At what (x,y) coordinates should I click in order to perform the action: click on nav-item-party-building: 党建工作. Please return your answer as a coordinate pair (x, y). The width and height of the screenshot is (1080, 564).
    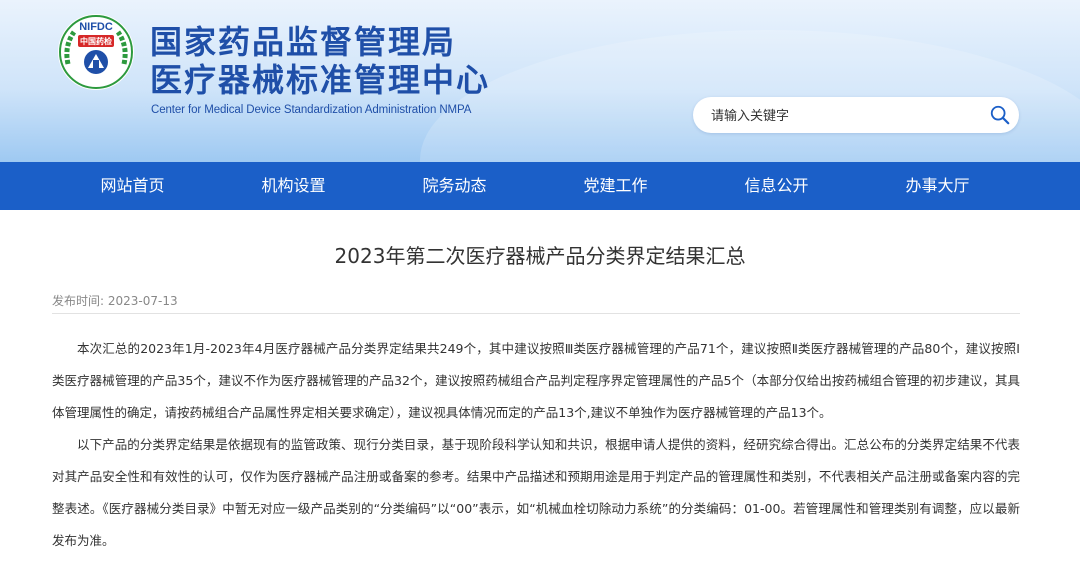
    Looking at the image, I should click on (615, 186).